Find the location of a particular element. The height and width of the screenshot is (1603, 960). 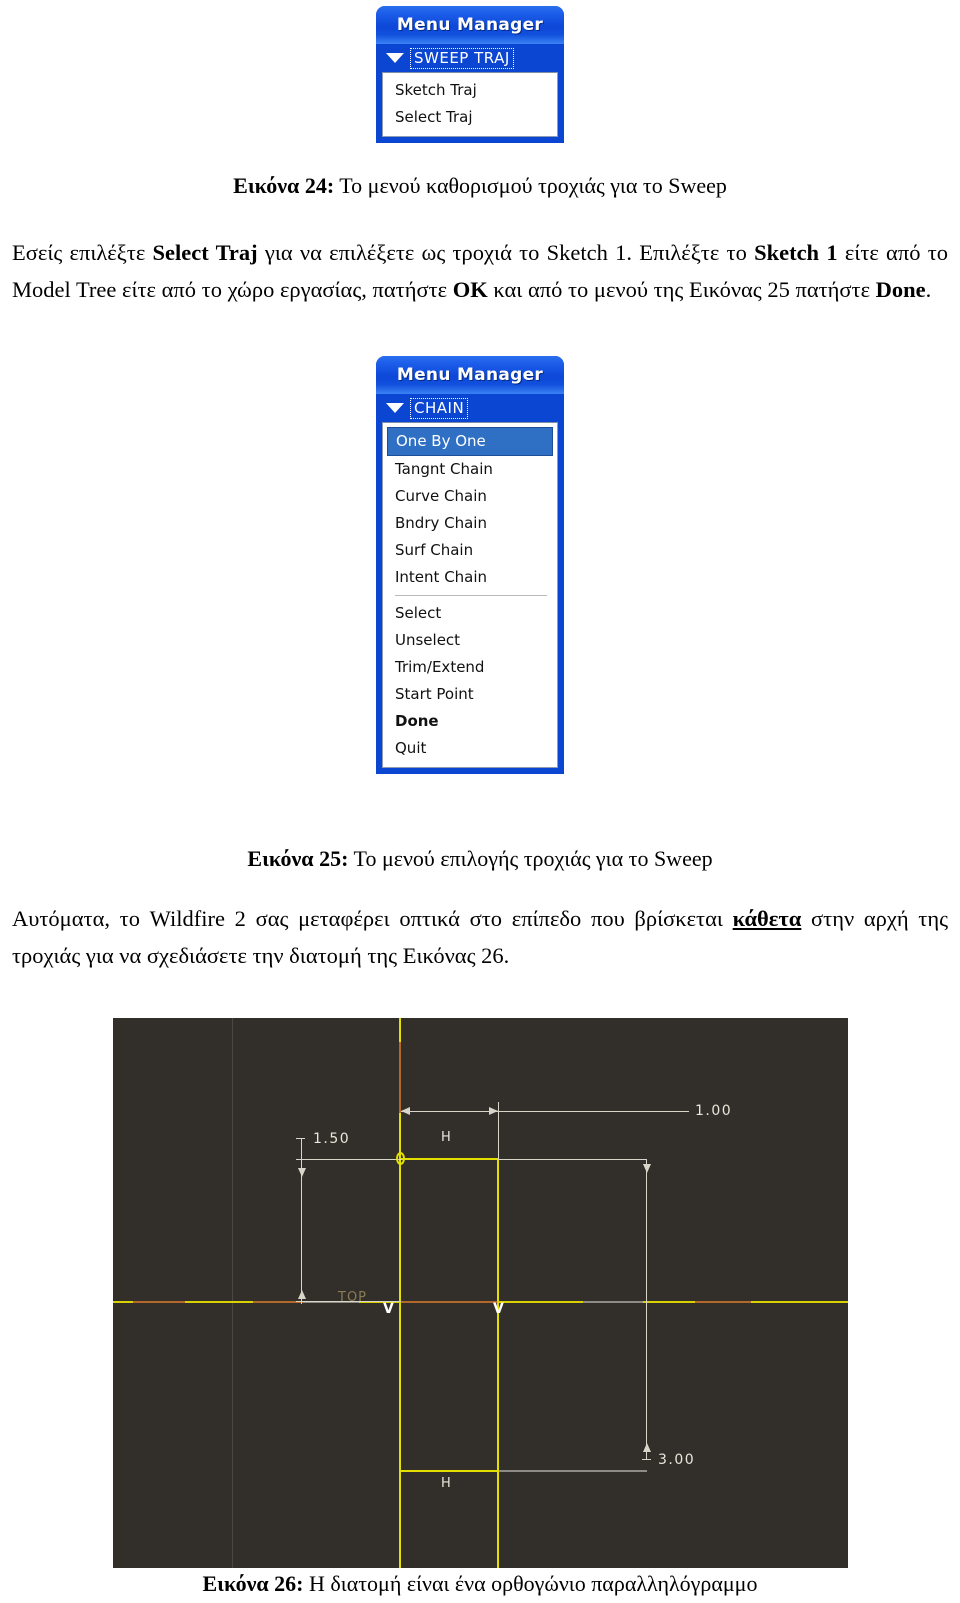

menu-header-chain: CHAIN is located at coordinates (470, 408).